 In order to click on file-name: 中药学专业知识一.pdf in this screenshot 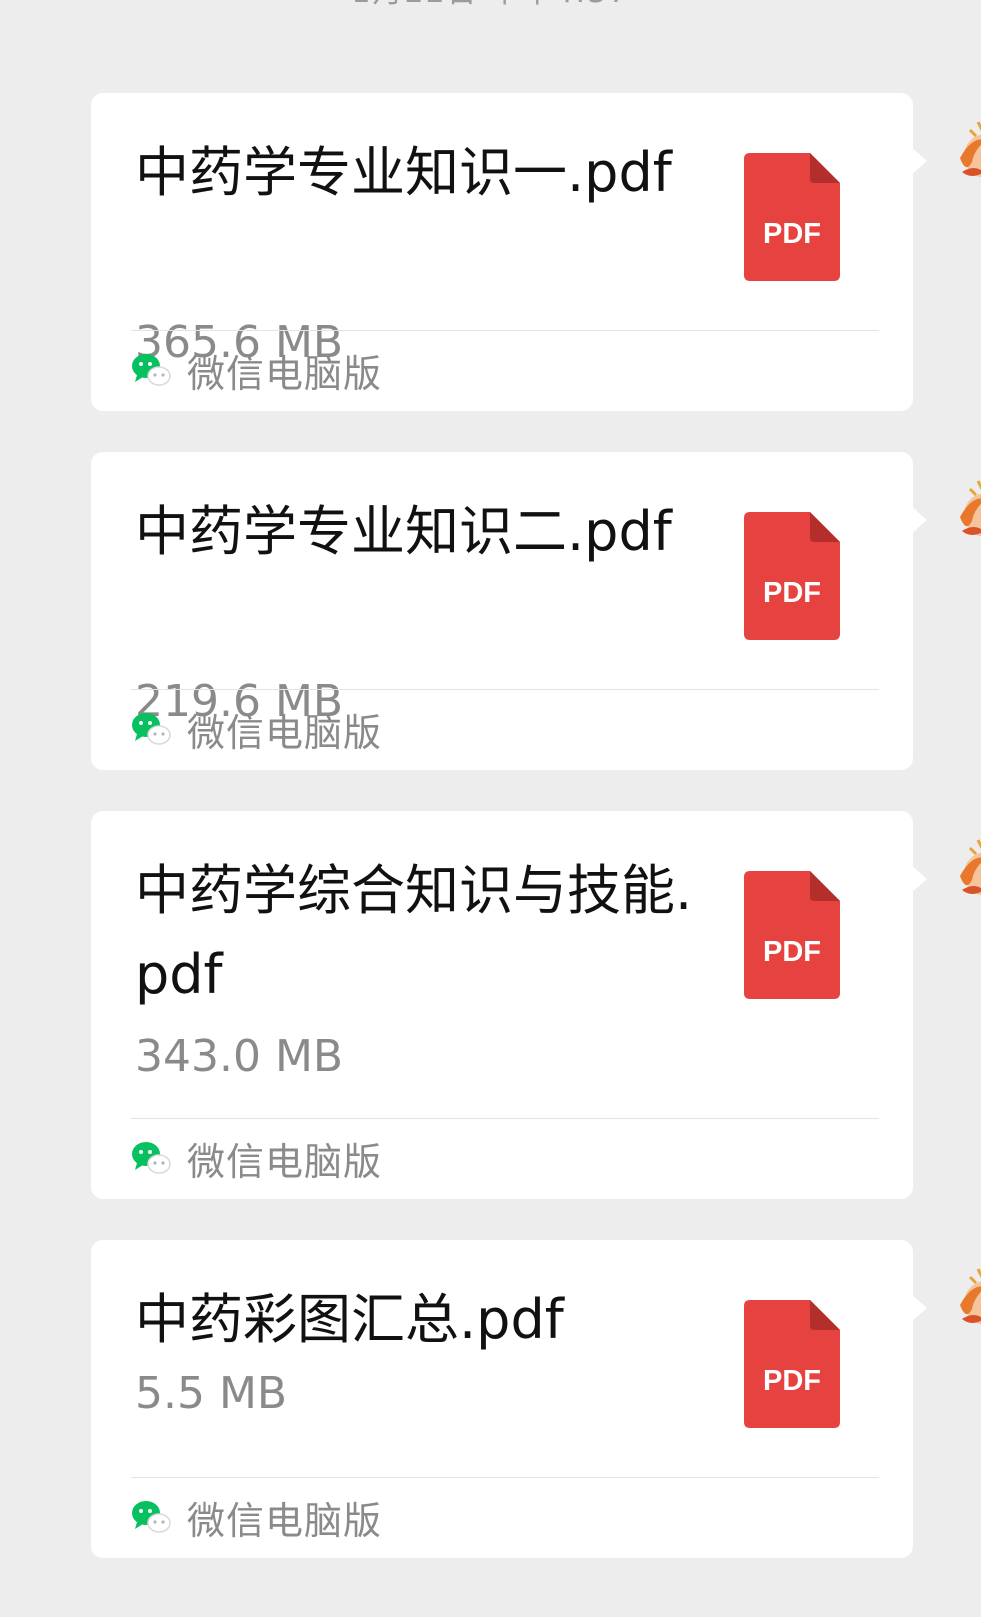, I will do `click(403, 172)`.